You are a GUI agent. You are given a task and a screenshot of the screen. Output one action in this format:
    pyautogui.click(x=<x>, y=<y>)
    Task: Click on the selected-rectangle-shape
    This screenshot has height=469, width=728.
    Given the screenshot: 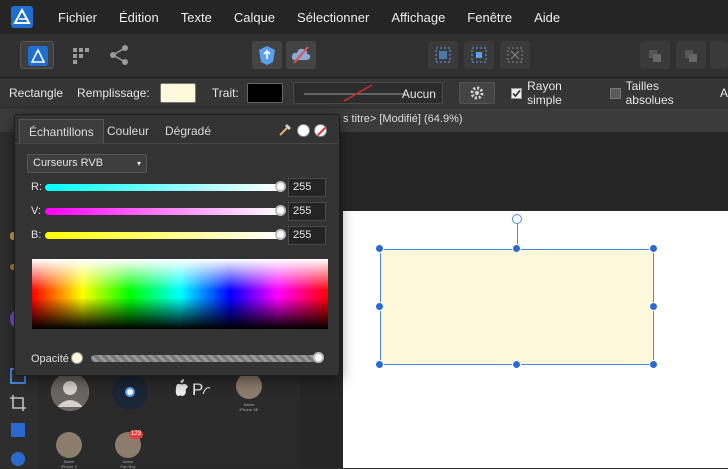 What is the action you would take?
    pyautogui.click(x=517, y=307)
    